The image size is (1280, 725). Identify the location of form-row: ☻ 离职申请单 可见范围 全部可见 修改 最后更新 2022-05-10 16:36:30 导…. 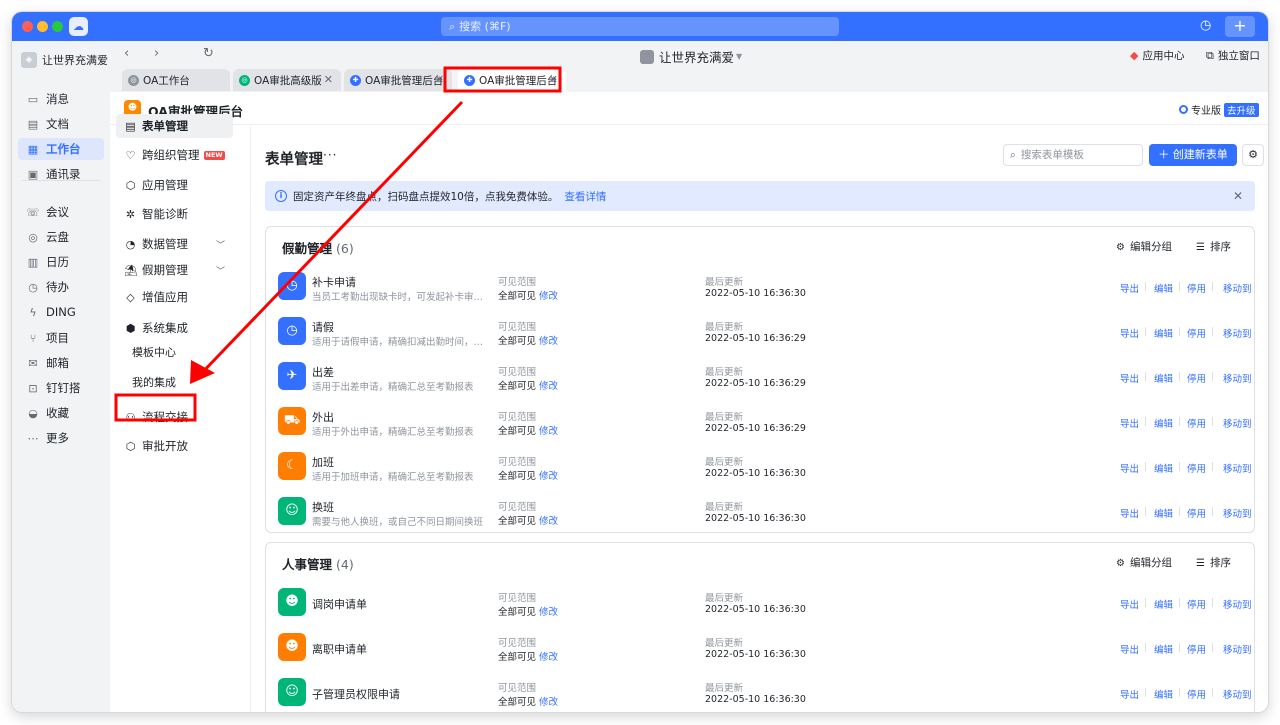
(760, 648).